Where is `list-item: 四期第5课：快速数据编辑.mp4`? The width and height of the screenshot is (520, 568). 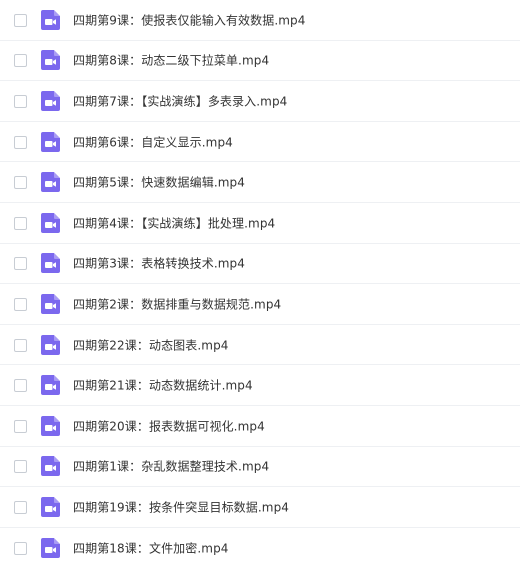 list-item: 四期第5课：快速数据编辑.mp4 is located at coordinates (260, 182).